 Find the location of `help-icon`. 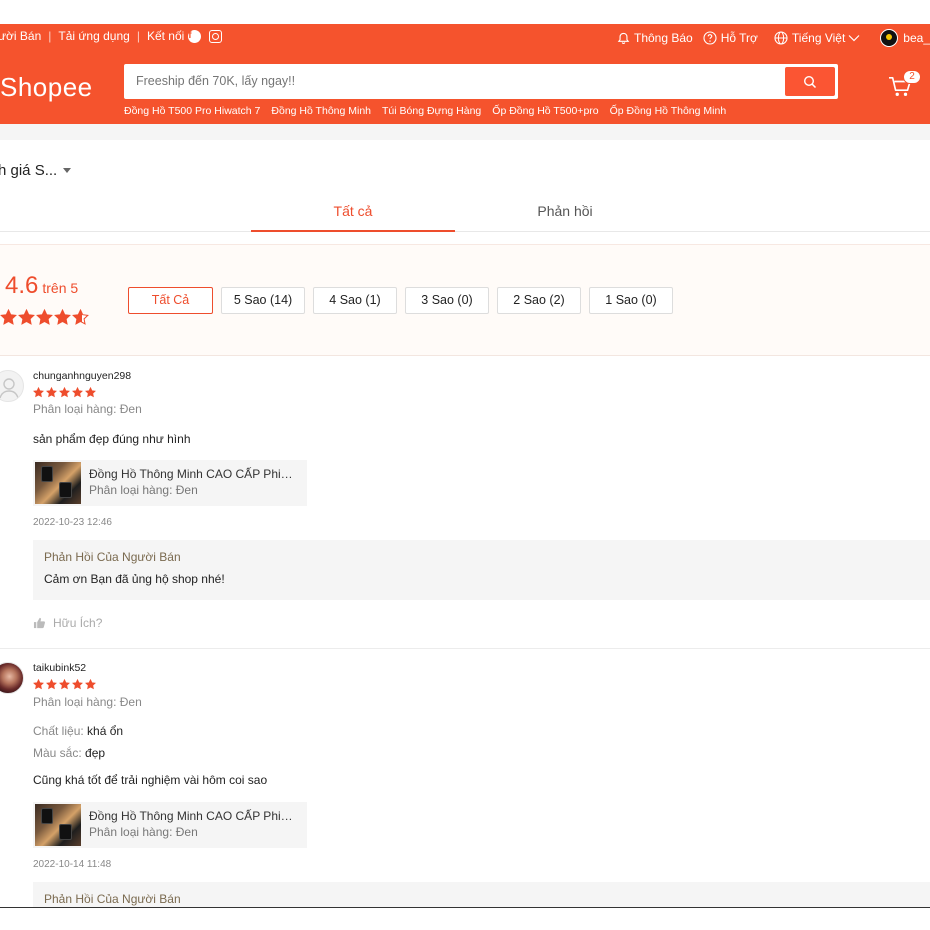

help-icon is located at coordinates (710, 38).